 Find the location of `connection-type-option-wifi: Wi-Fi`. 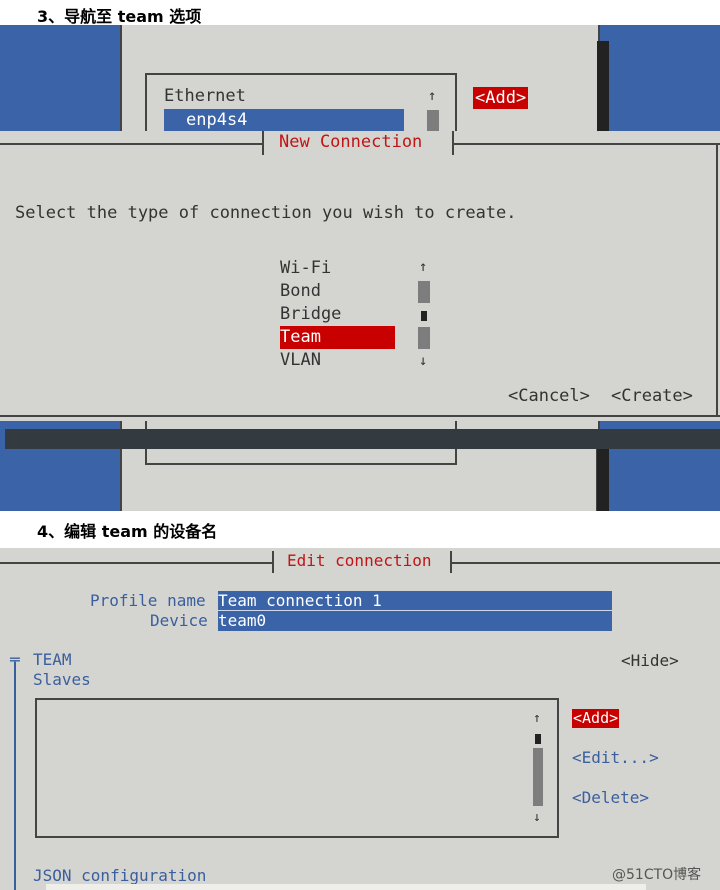

connection-type-option-wifi: Wi-Fi is located at coordinates (305, 268).